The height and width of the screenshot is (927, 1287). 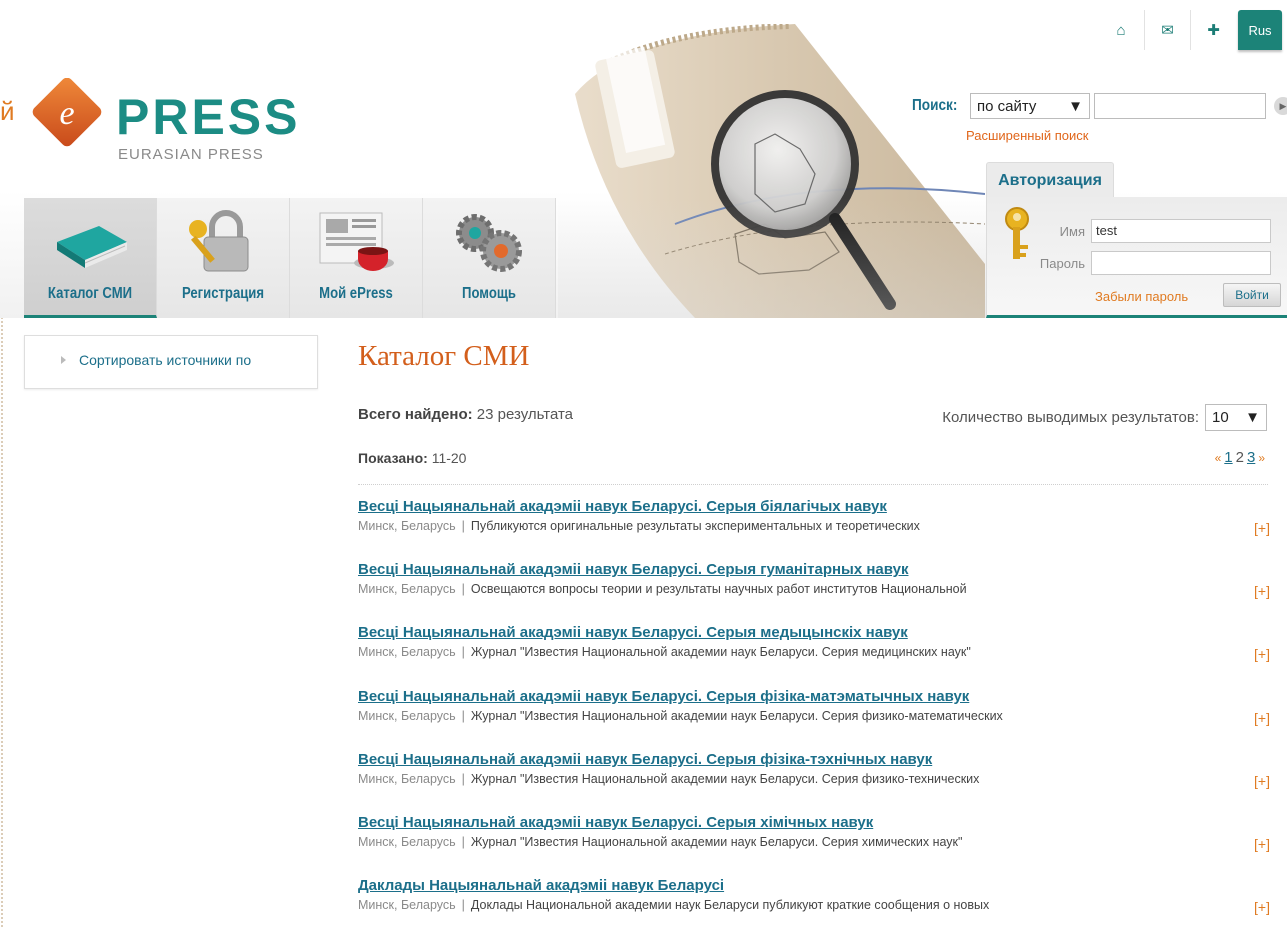 I want to click on logo-subtitle: EURASIAN PRESS, so click(x=191, y=154).